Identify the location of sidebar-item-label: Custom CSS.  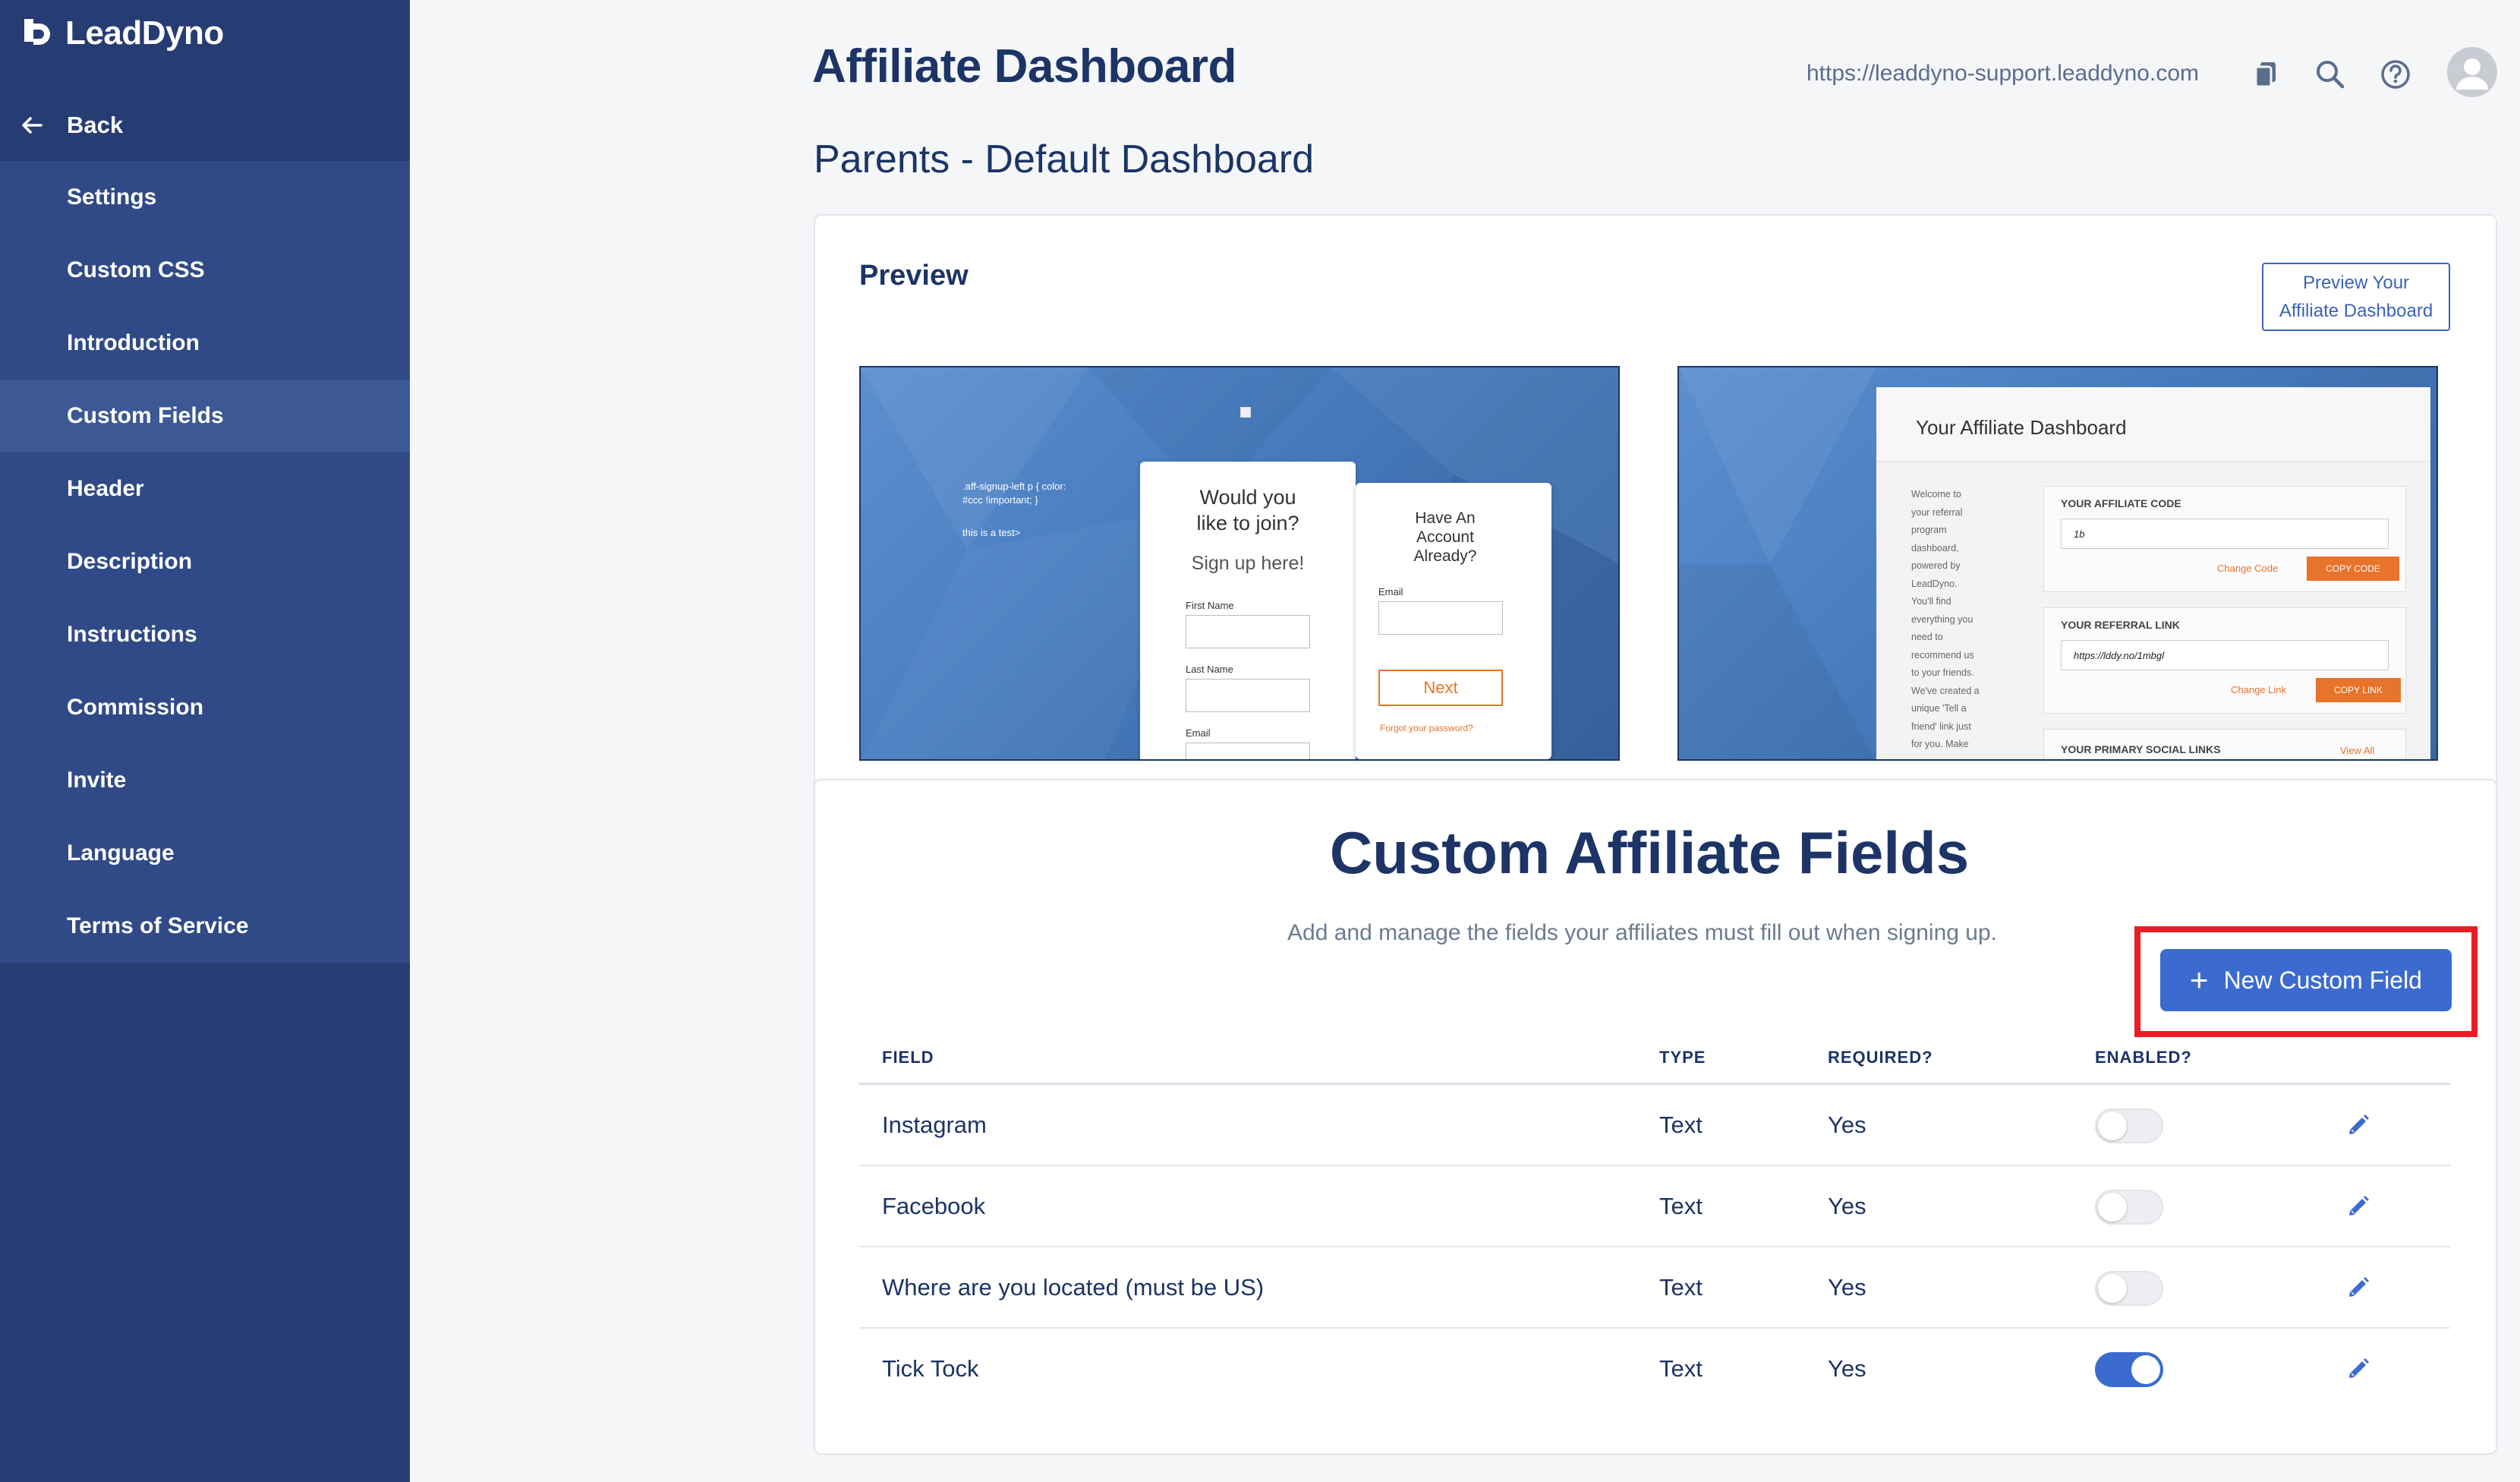
(136, 269).